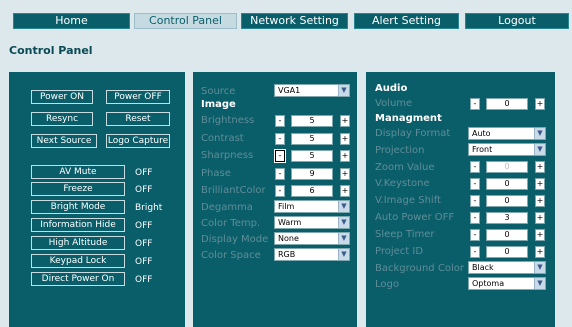  I want to click on contrast-label: Contrast, so click(222, 138).